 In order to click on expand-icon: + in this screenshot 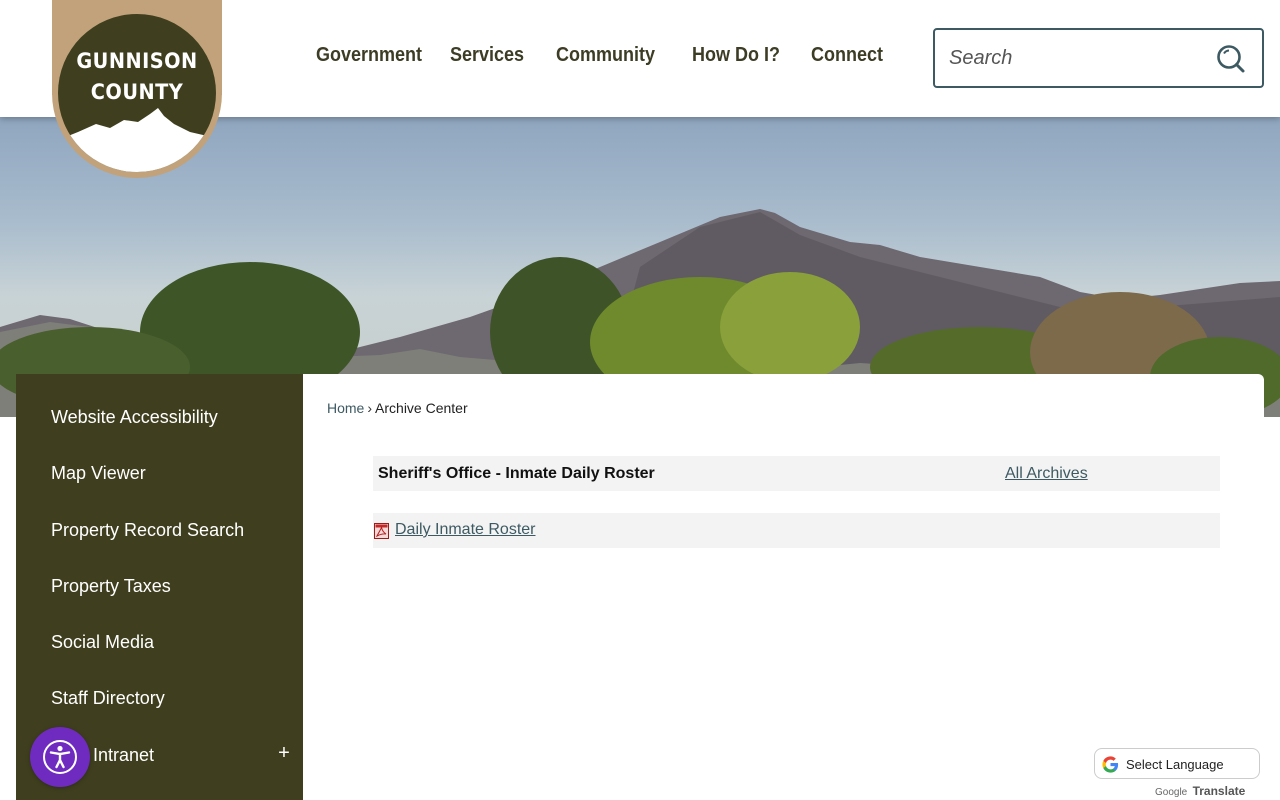, I will do `click(284, 753)`.